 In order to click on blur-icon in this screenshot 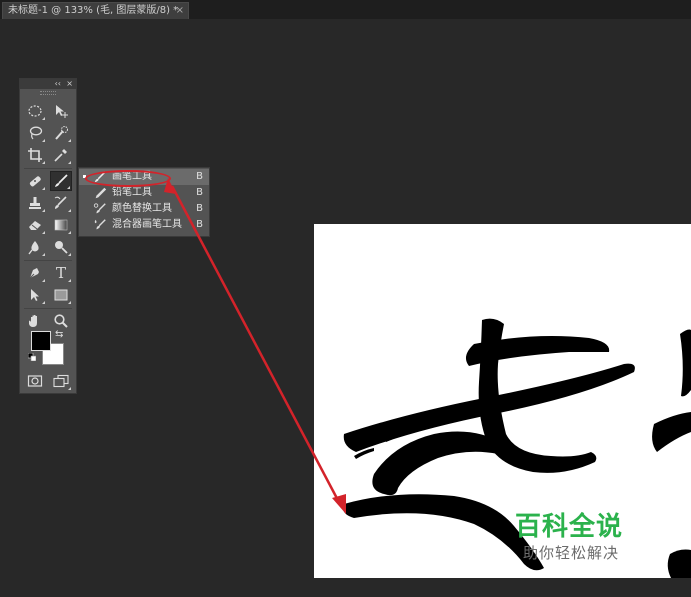, I will do `click(33, 248)`.